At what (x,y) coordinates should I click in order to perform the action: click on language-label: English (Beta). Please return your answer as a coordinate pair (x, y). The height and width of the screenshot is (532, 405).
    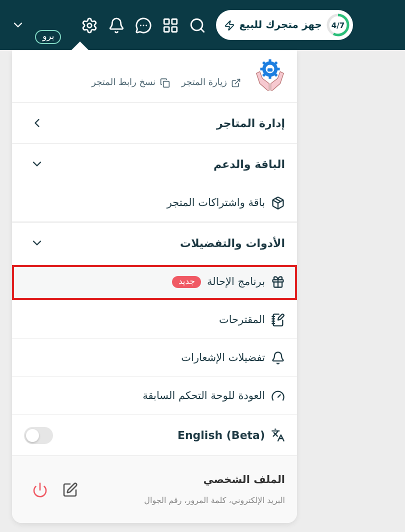
    Looking at the image, I should click on (221, 435).